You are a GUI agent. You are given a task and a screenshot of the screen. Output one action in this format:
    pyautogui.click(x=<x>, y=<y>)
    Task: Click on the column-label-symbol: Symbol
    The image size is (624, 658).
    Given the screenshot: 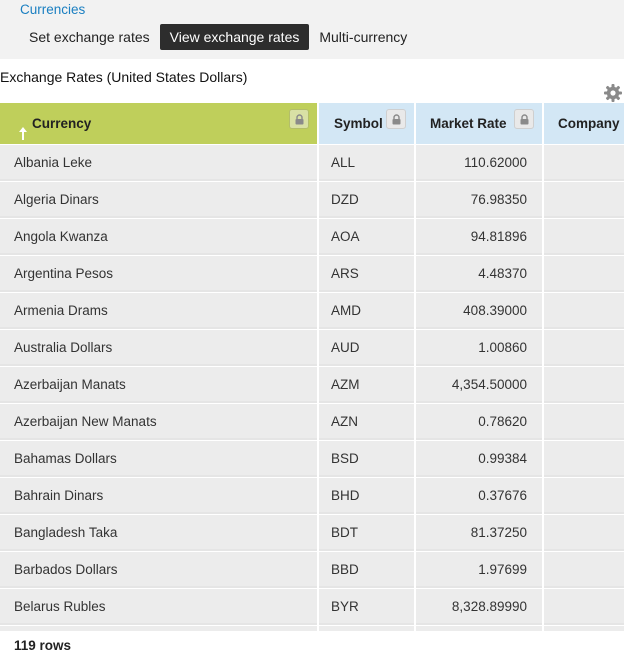 What is the action you would take?
    pyautogui.click(x=358, y=123)
    